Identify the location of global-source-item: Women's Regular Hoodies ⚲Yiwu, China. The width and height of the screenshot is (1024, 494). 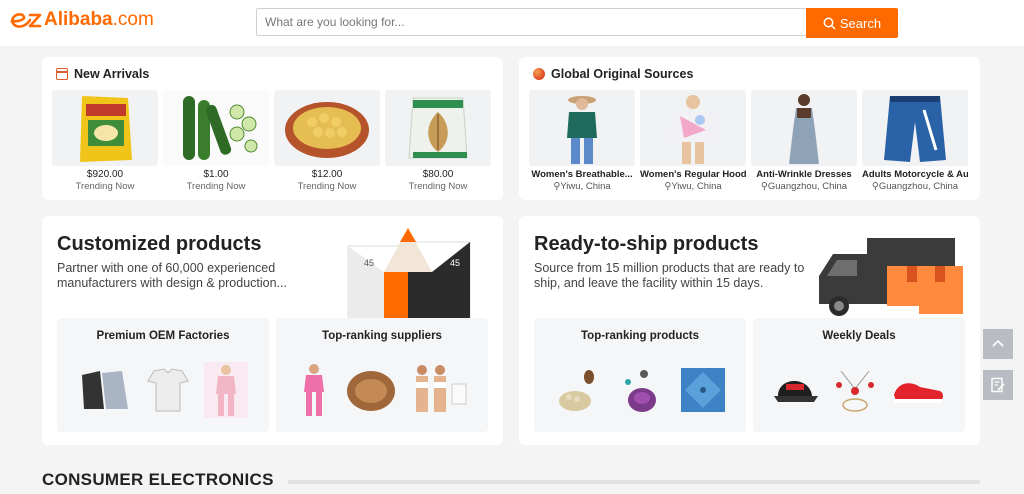
(693, 141).